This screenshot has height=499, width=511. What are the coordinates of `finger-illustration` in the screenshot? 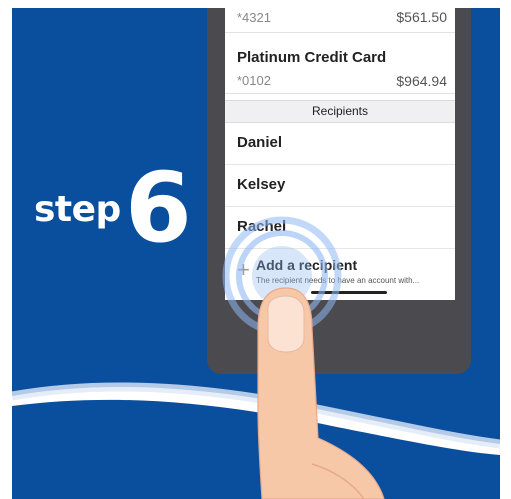 It's located at (321, 393).